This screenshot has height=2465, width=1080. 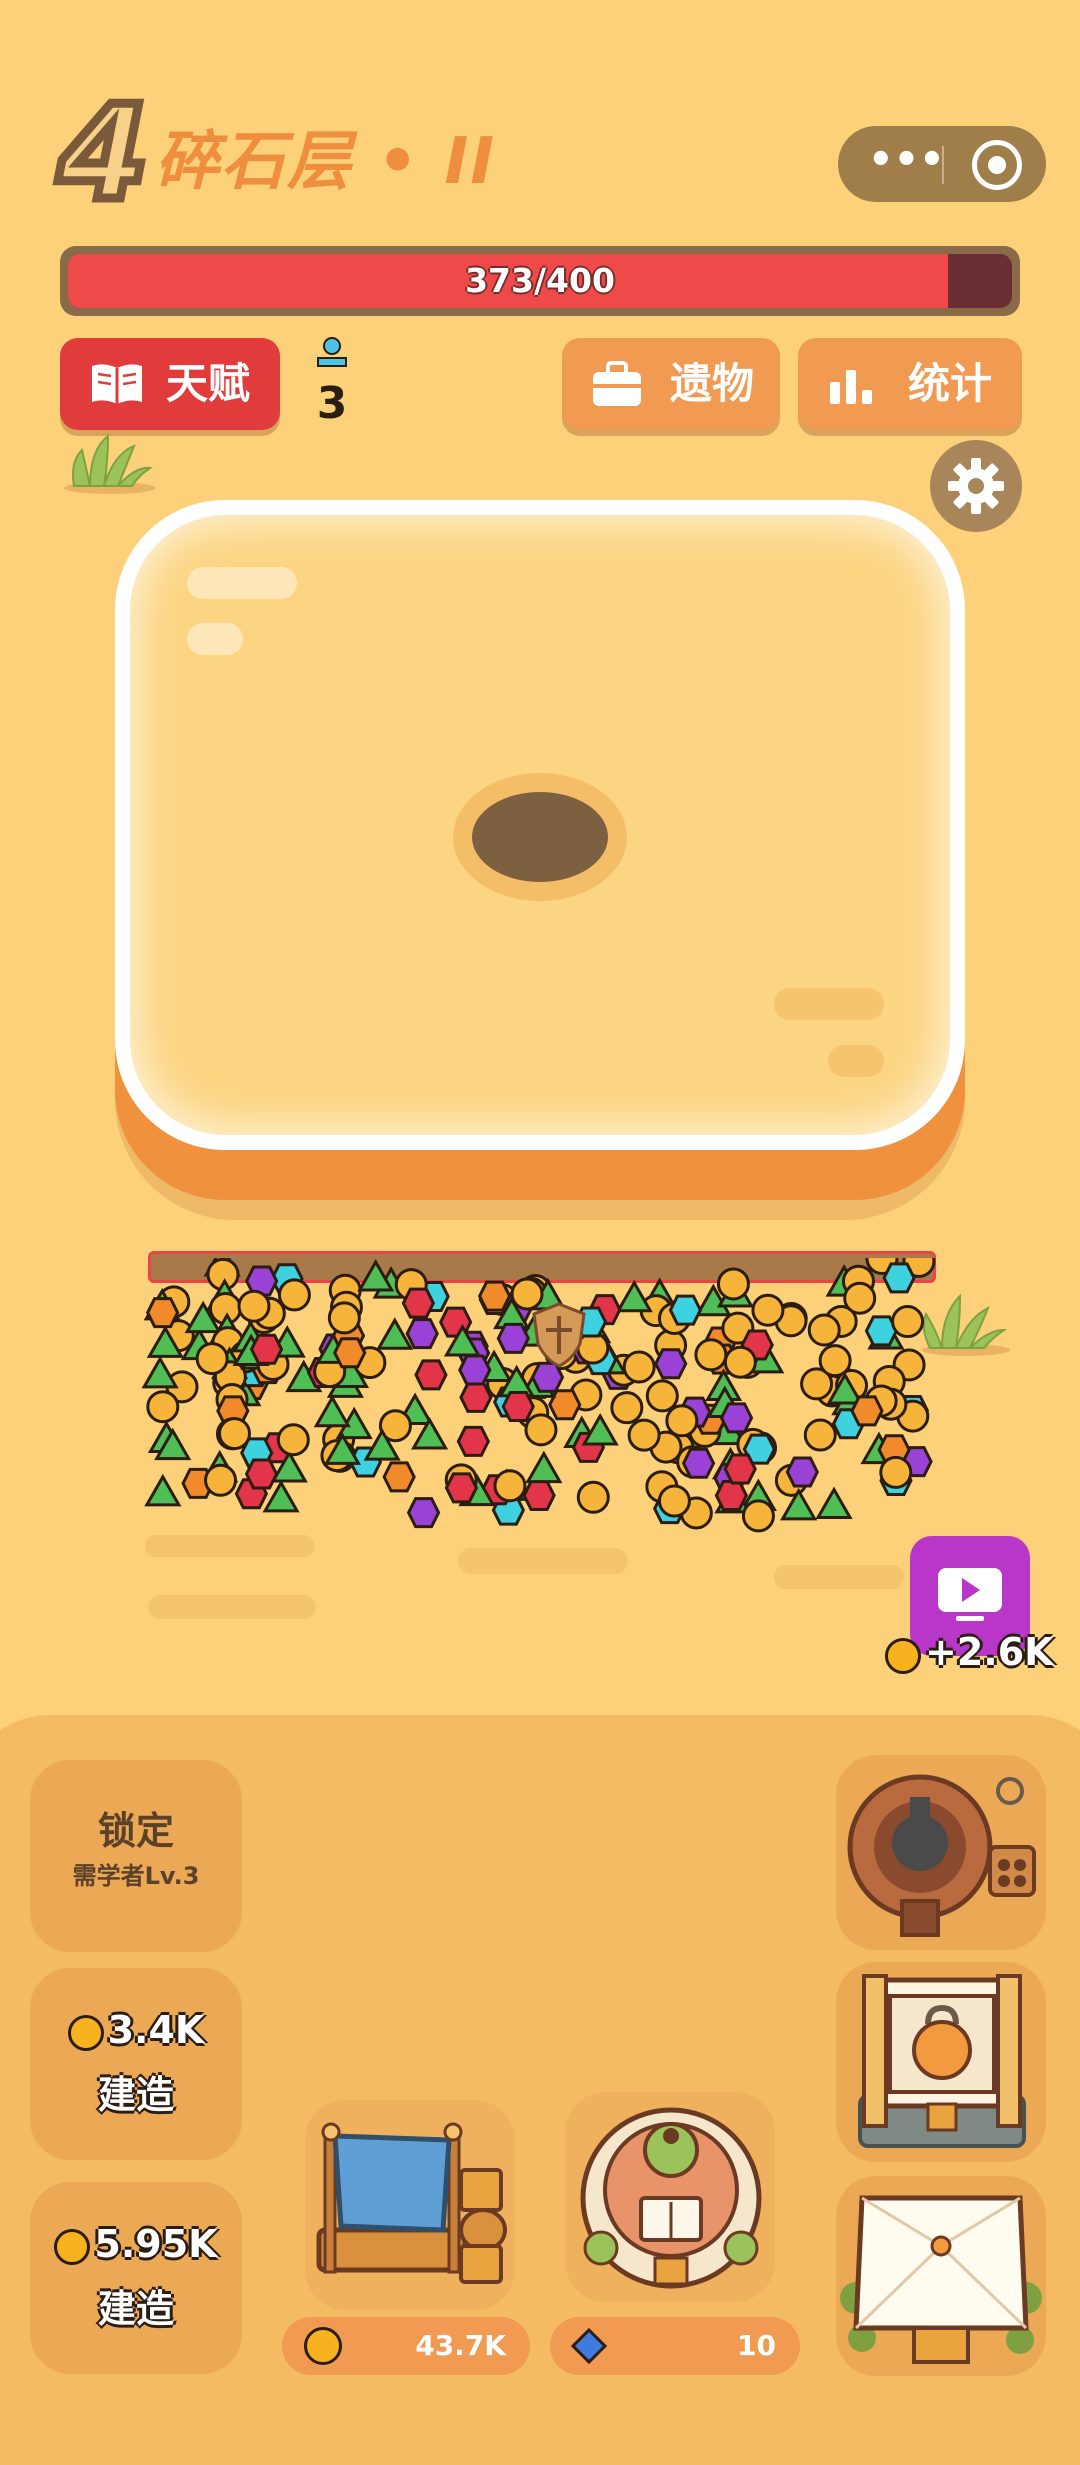 I want to click on grass-decoration, so click(x=110, y=463).